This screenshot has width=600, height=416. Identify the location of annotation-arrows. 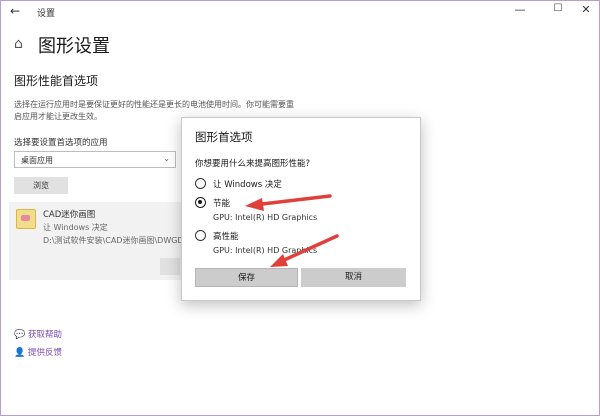
(292, 230).